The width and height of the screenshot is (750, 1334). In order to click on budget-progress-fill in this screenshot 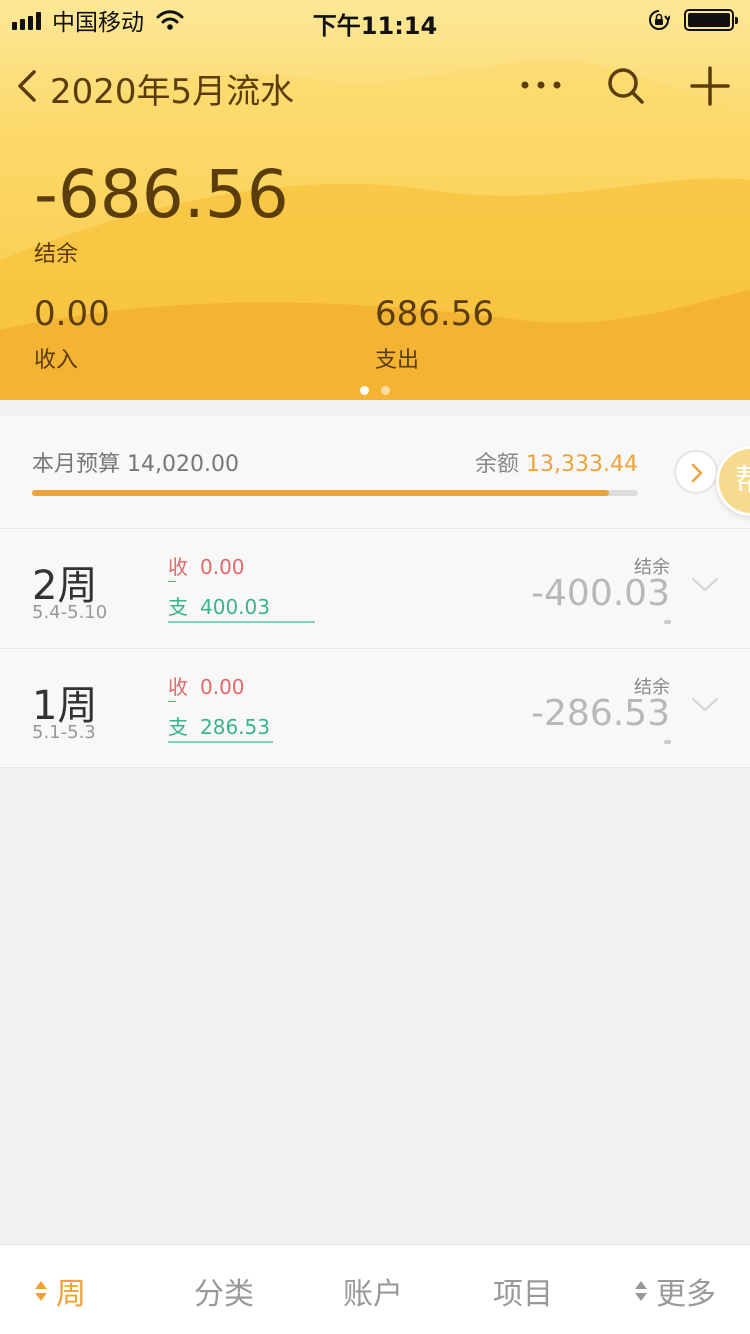, I will do `click(320, 493)`.